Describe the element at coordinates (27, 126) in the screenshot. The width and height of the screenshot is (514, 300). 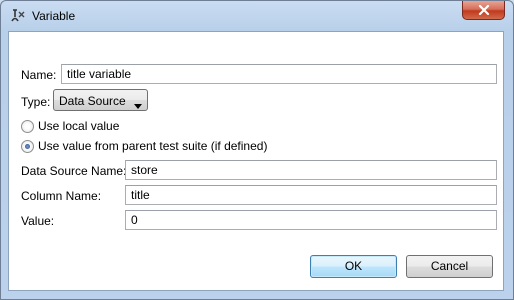
I see `radio-use-local` at that location.